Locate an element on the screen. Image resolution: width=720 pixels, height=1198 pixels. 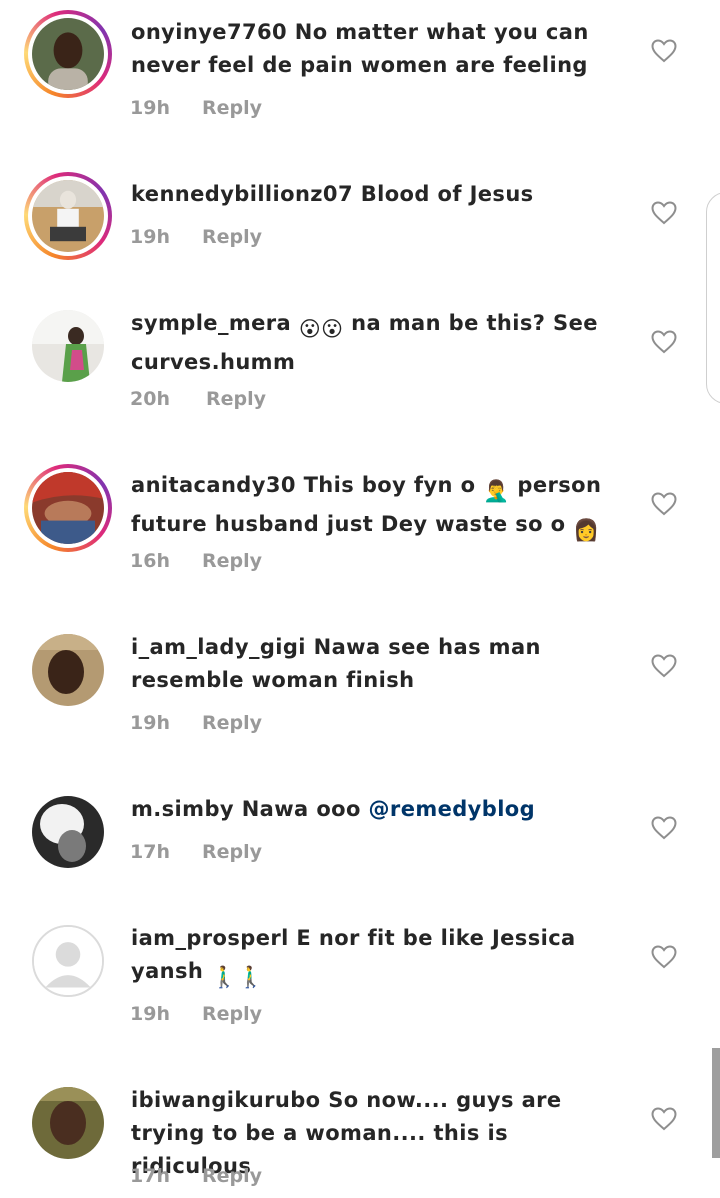
comment-username: i_am_lady_gigi is located at coordinates (218, 647).